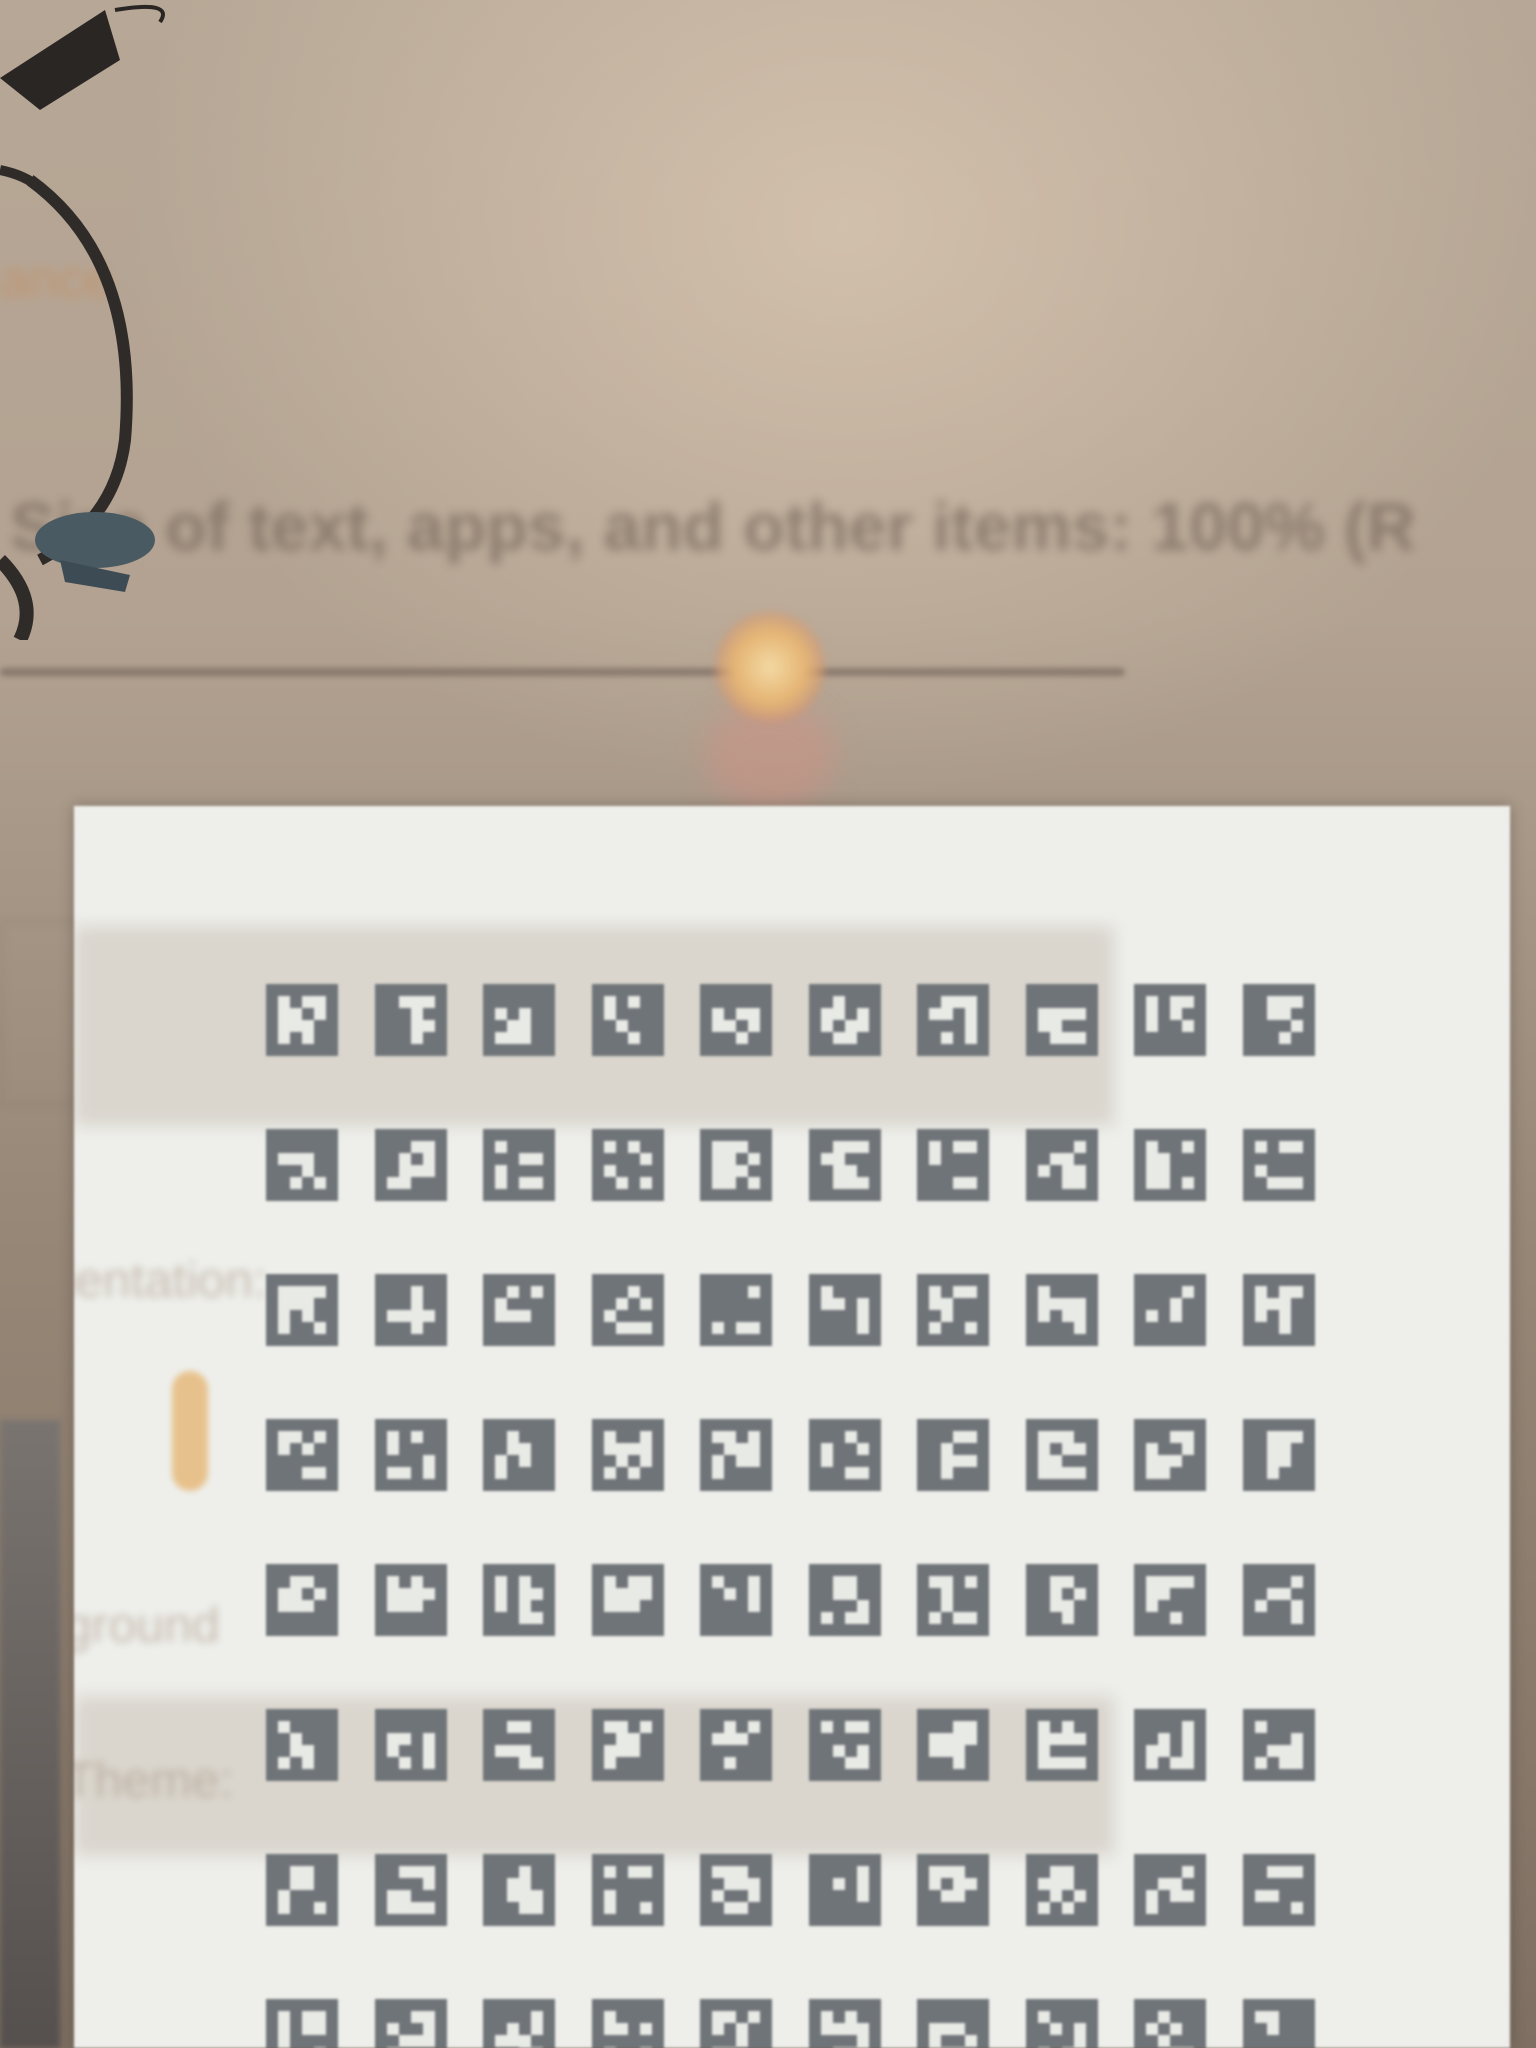 The image size is (1536, 2048). Describe the element at coordinates (30, 1734) in the screenshot. I see `left-edge-shadow` at that location.